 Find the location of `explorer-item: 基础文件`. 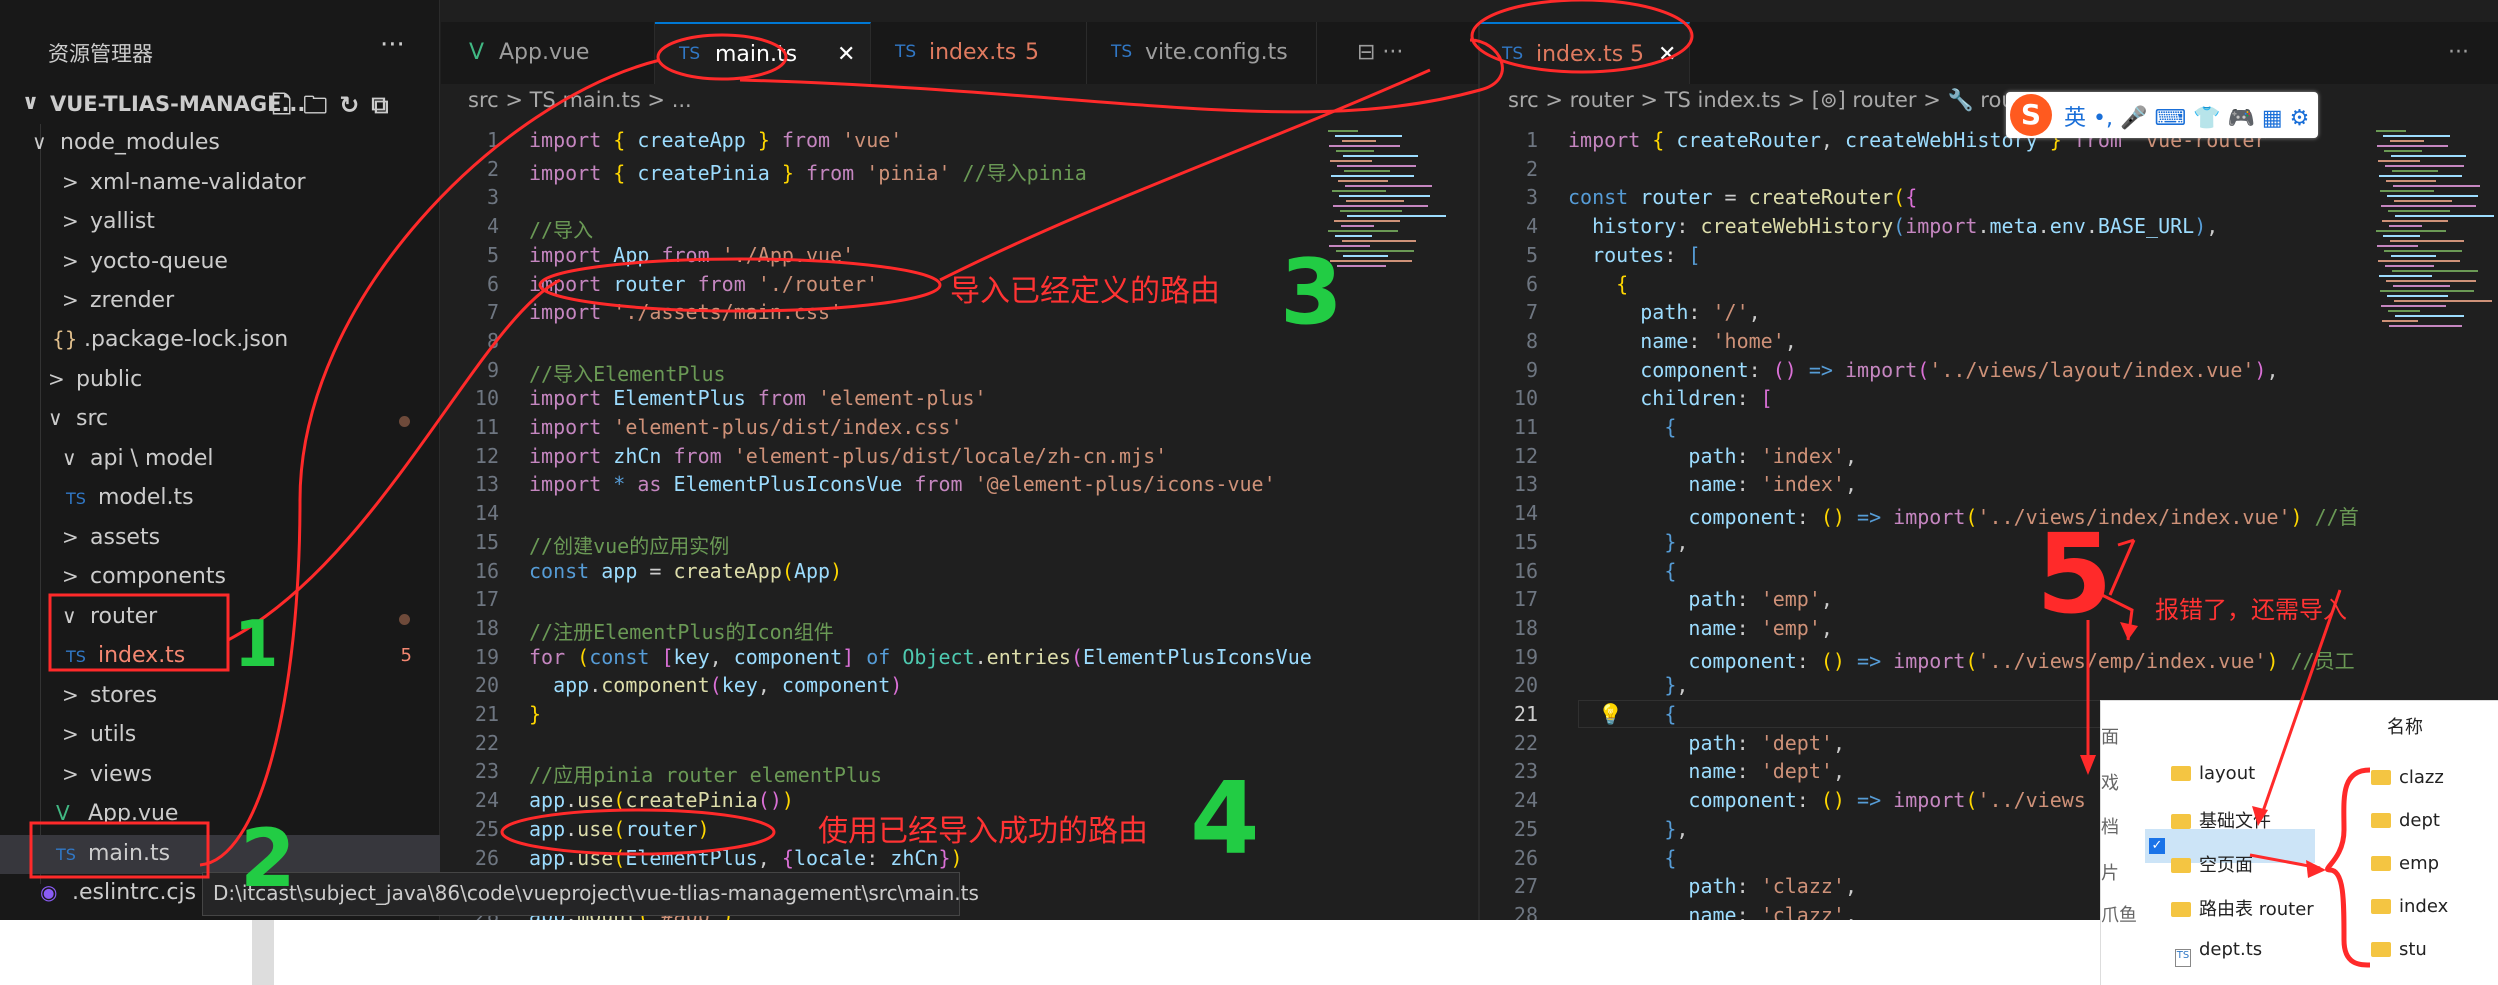

explorer-item: 基础文件 is located at coordinates (2221, 820).